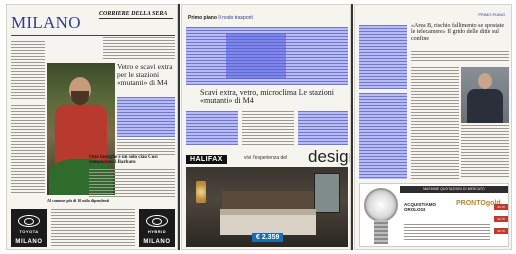  Describe the element at coordinates (454, 189) in the screenshot. I see `watch-ad-header: MASSIME QUOTAZIONI DI MERCATO` at that location.